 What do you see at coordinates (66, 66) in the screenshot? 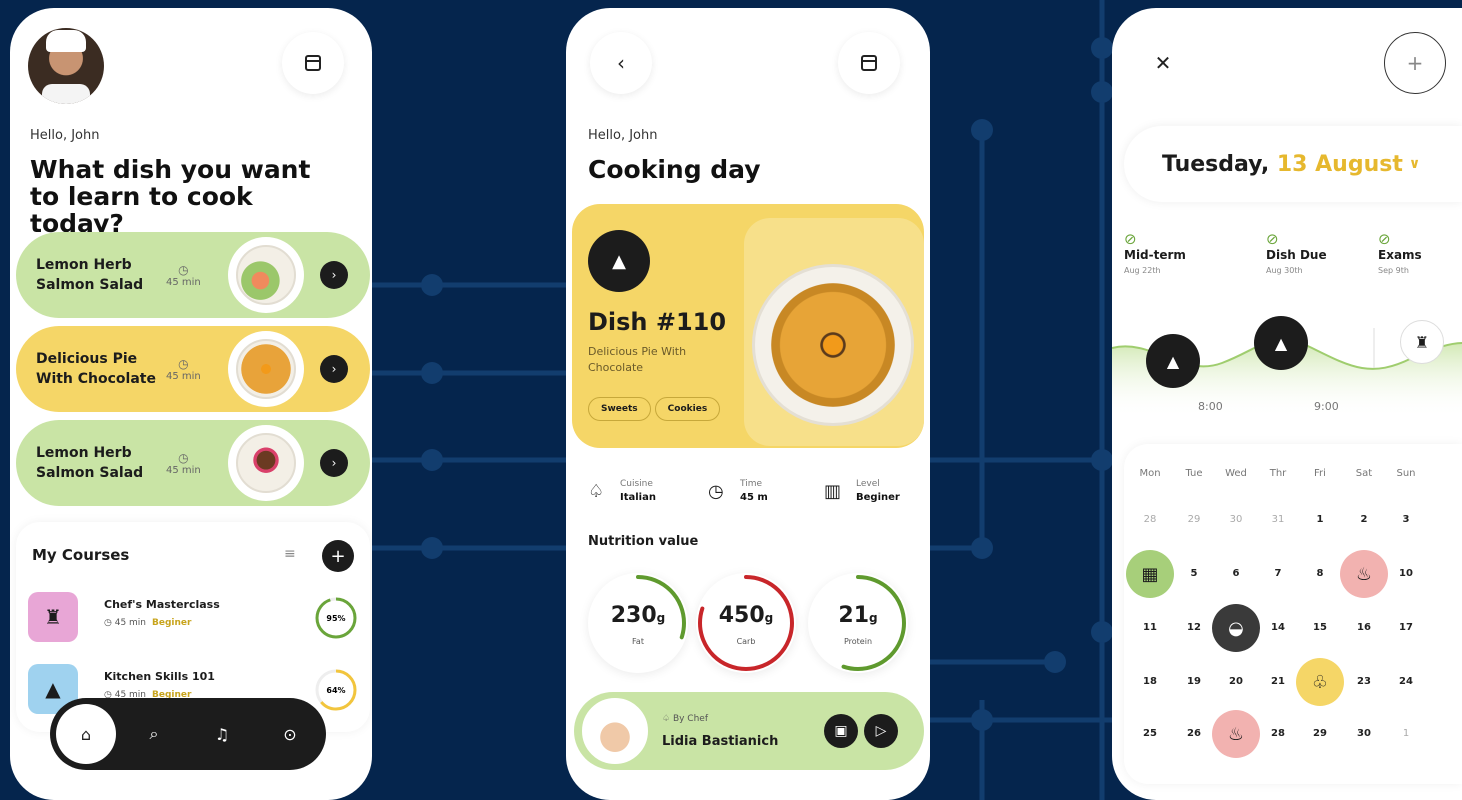
I see `avatar` at bounding box center [66, 66].